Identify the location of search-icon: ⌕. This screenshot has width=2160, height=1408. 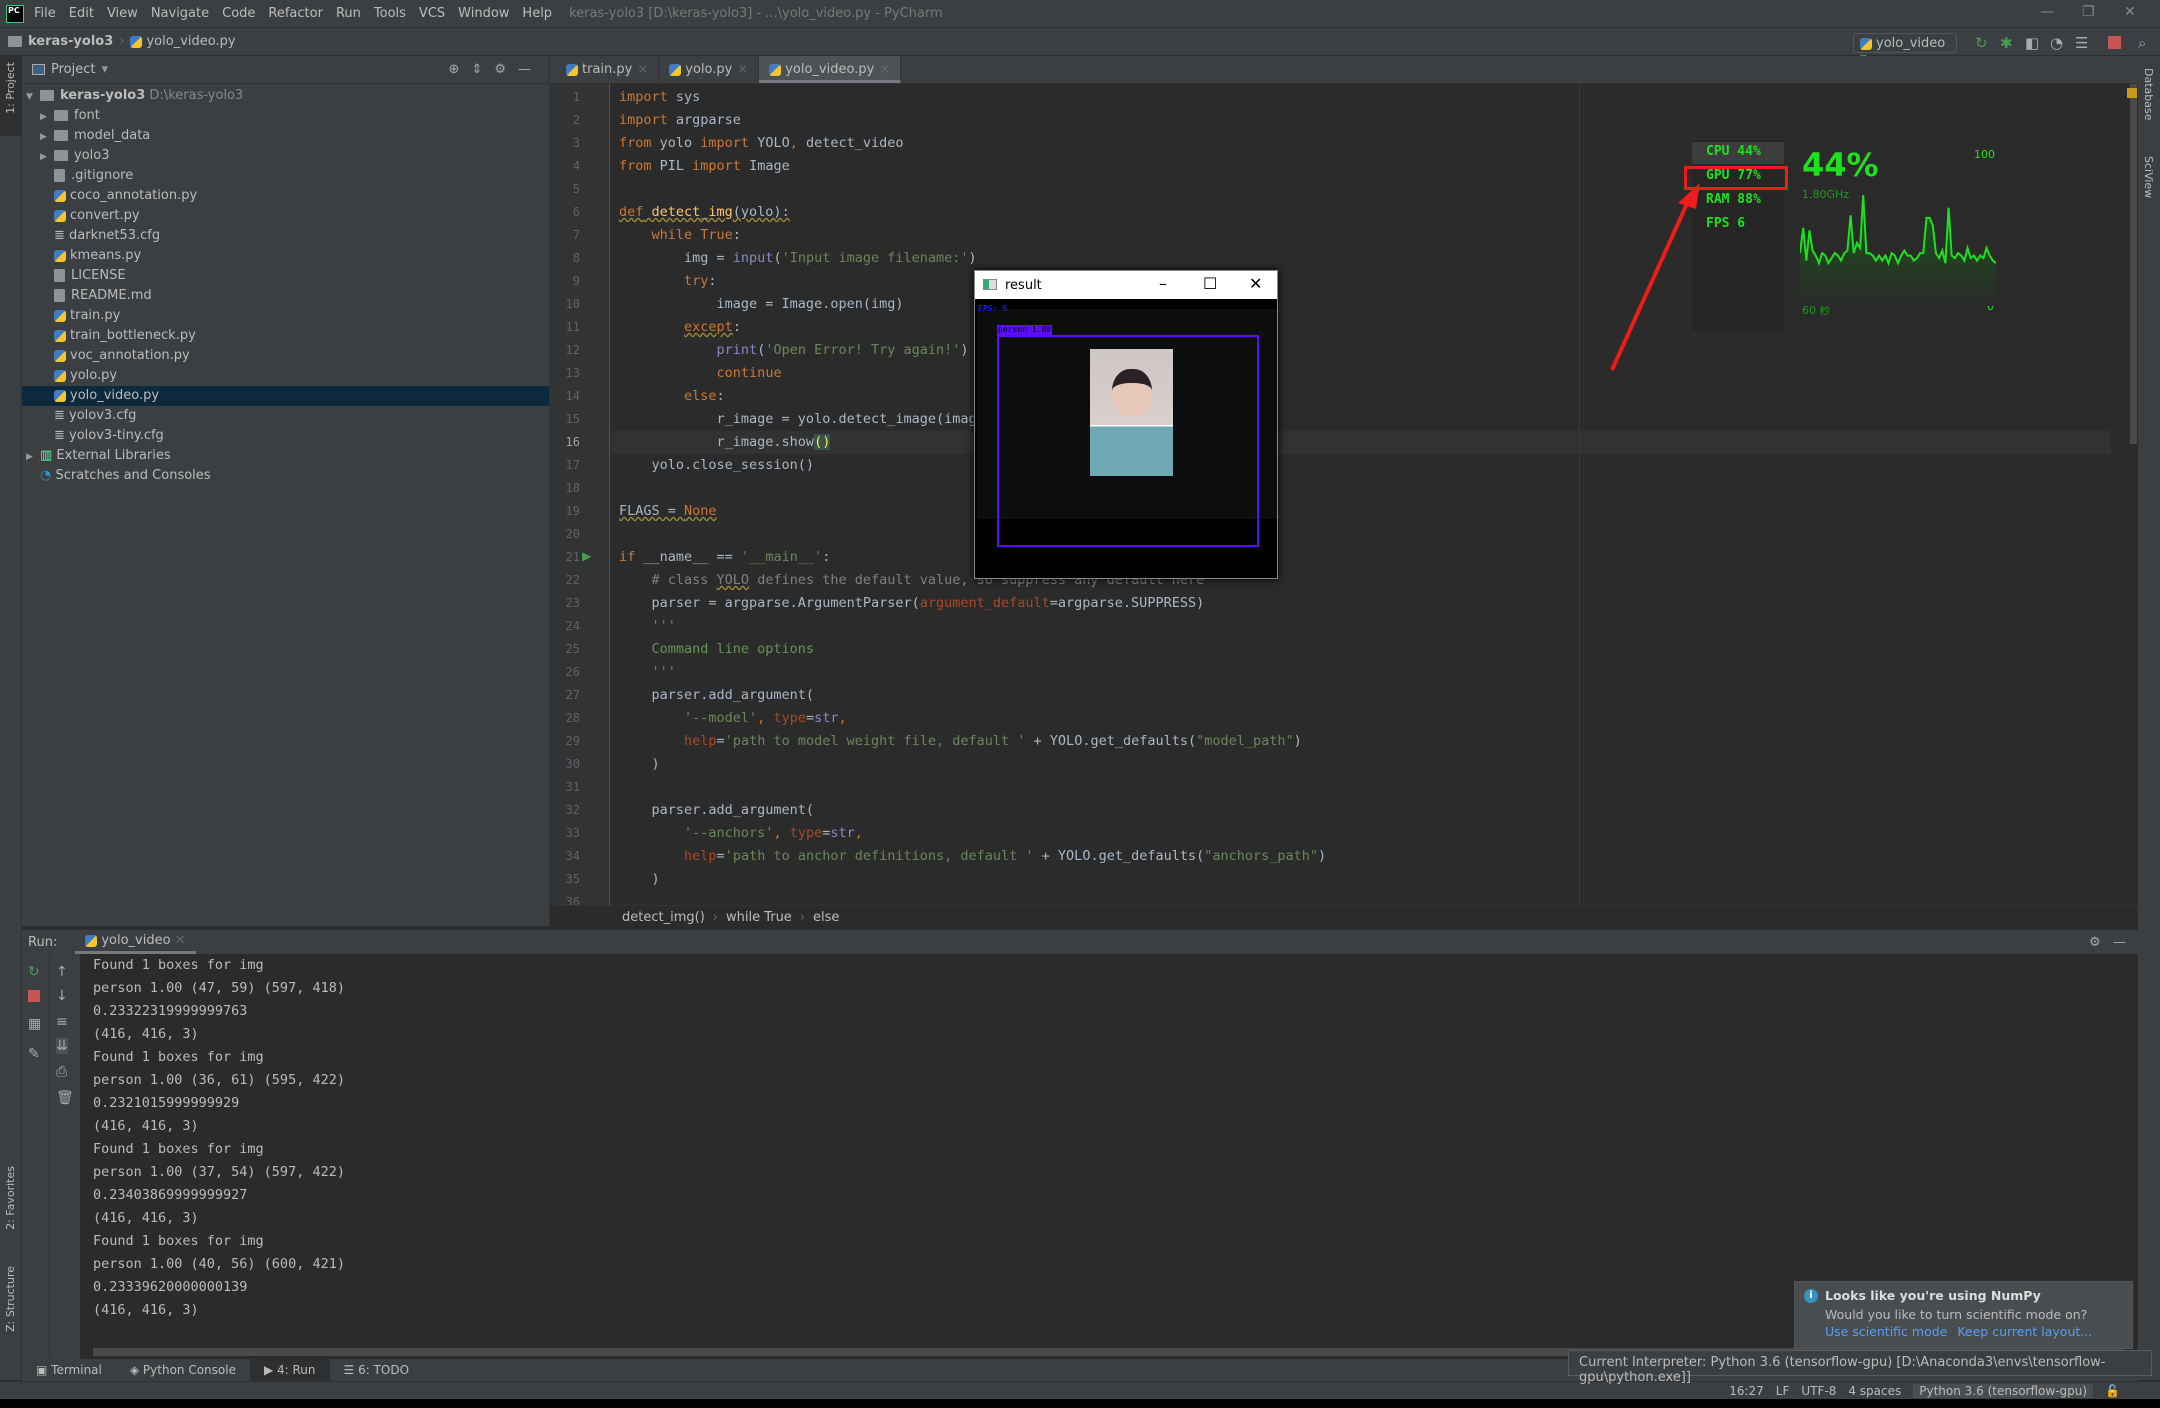
(2142, 43).